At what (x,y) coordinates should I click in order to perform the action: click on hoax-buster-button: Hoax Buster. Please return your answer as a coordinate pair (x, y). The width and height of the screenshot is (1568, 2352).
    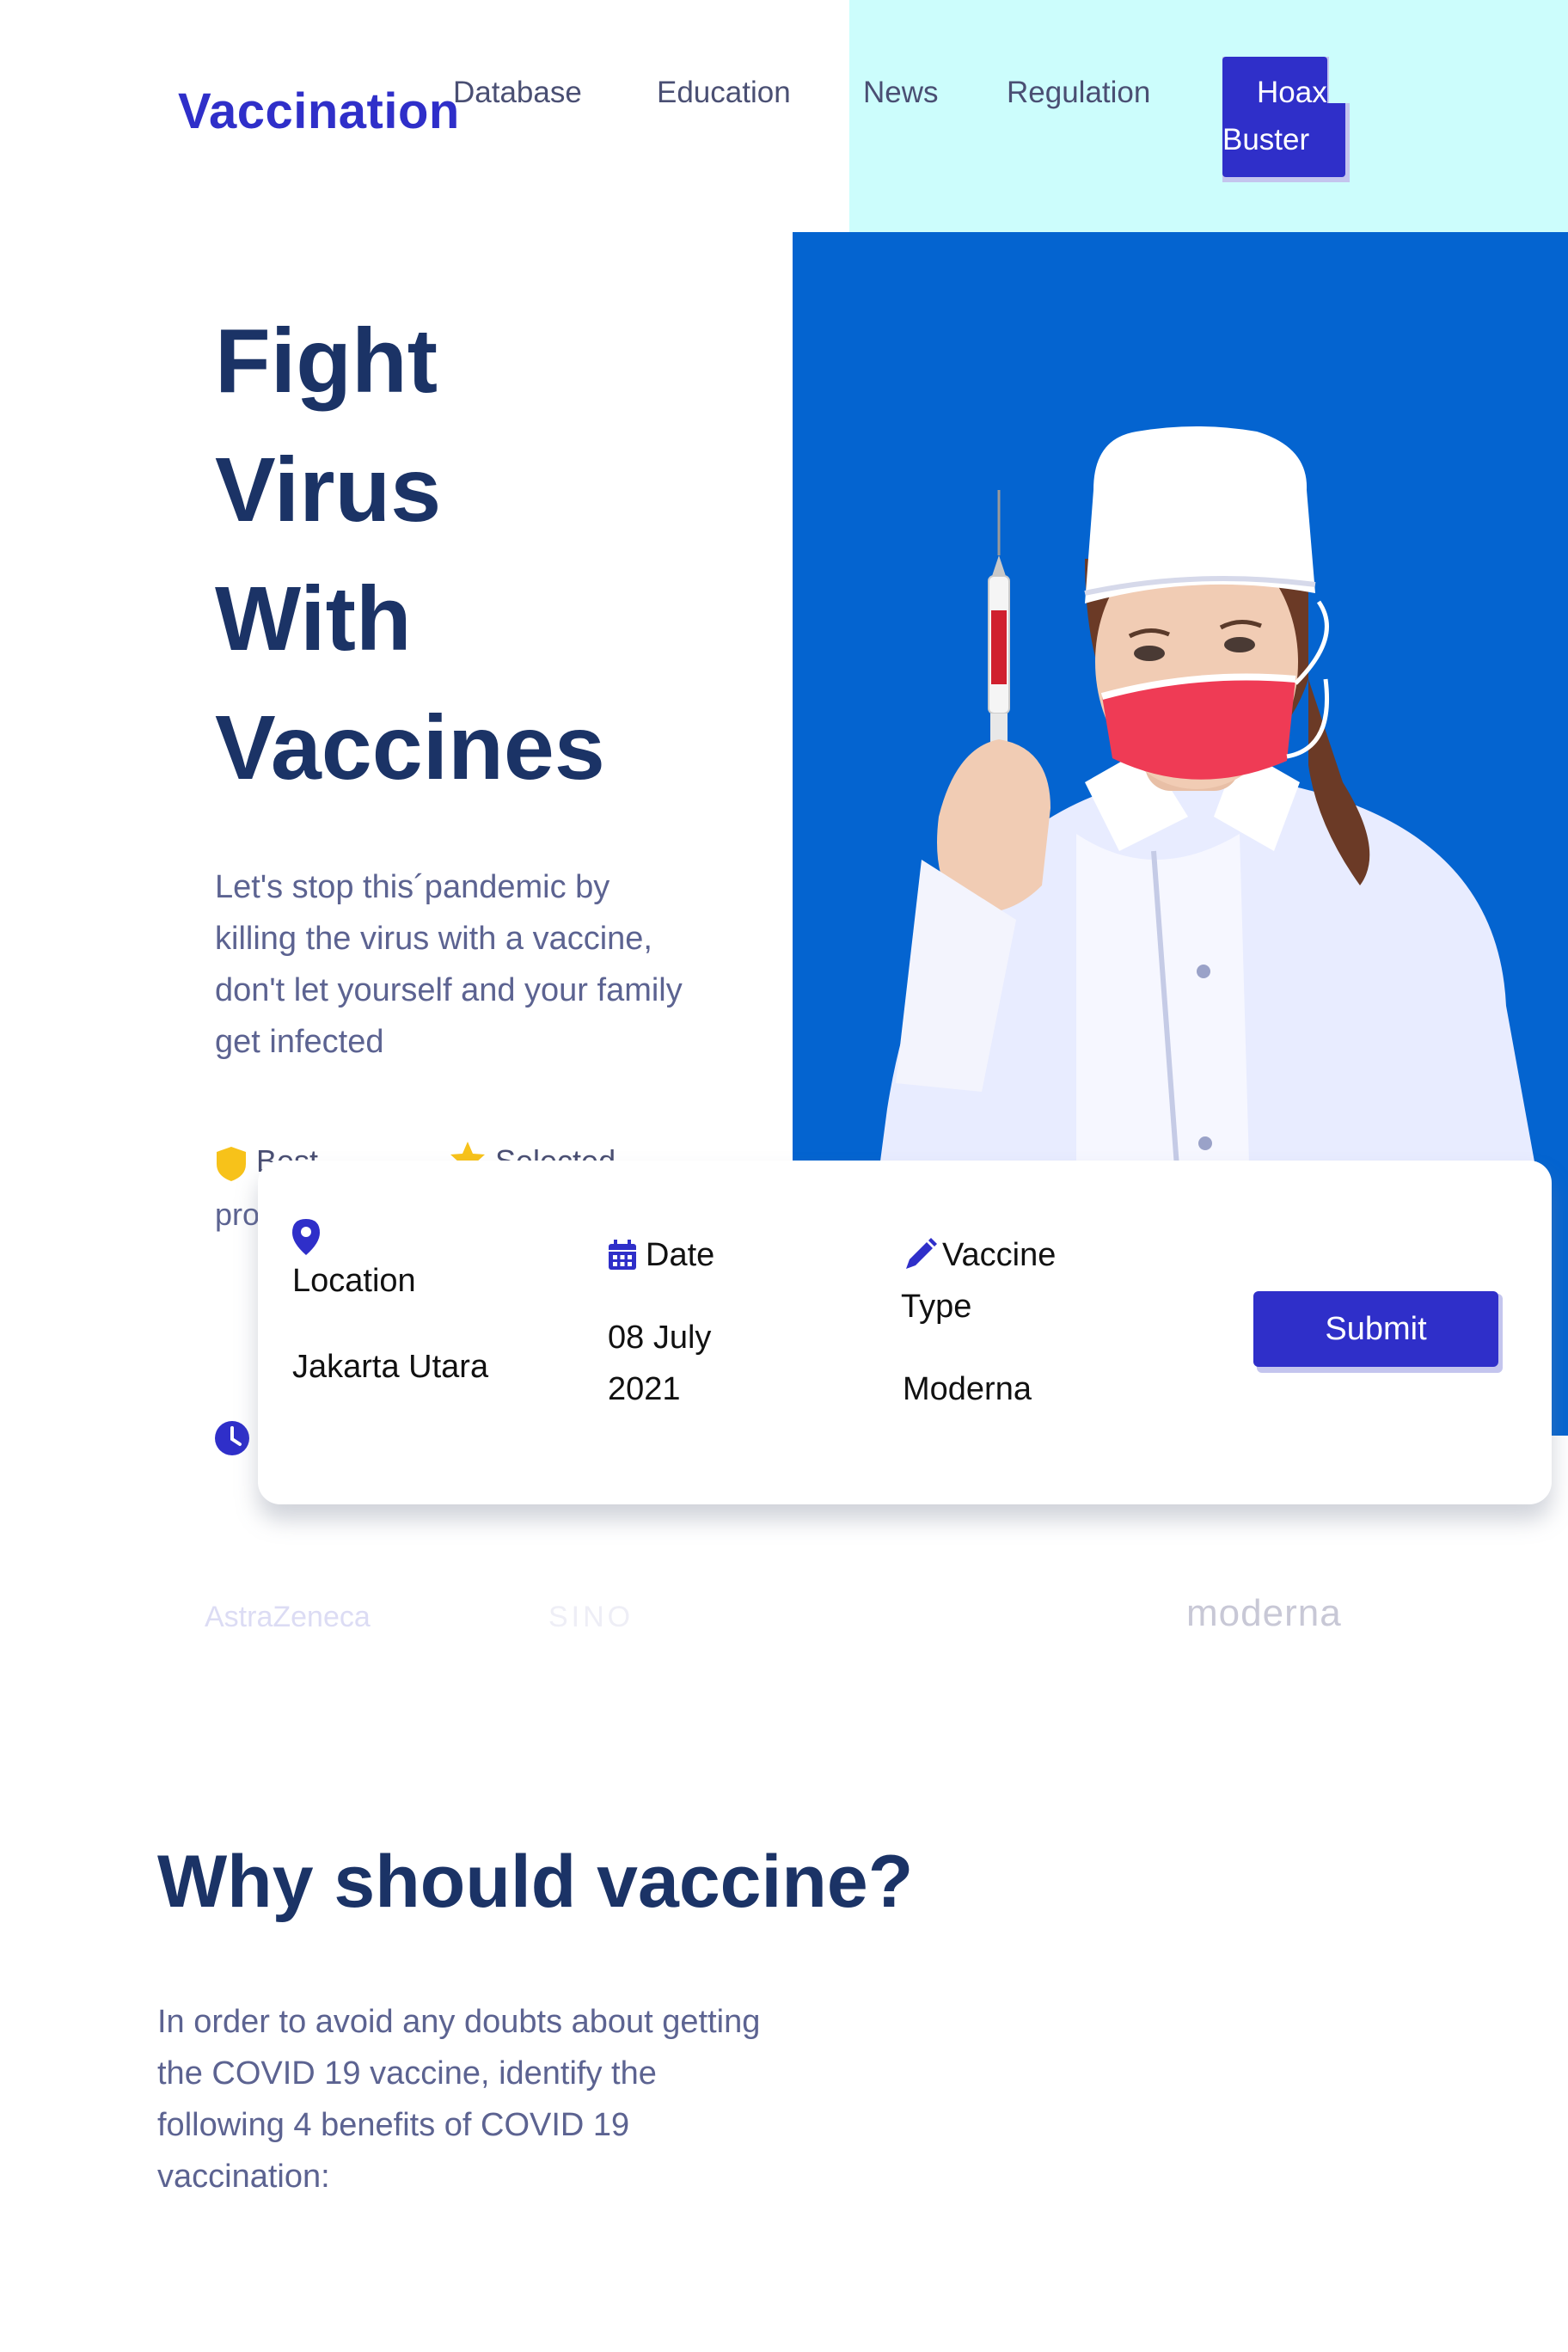
    Looking at the image, I should click on (1286, 127).